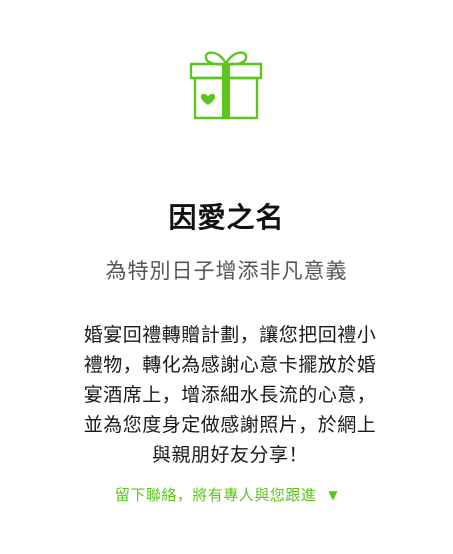  Describe the element at coordinates (226, 85) in the screenshot. I see `gift-heart-icon` at that location.